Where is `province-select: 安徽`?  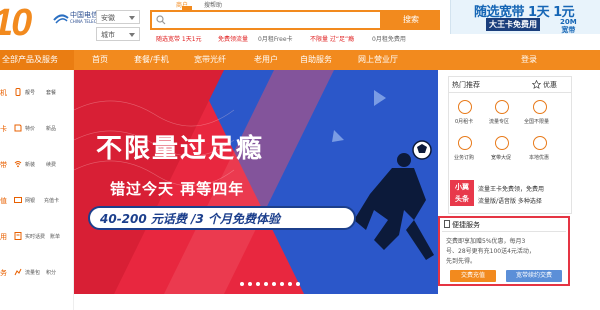
province-select: 安徽 is located at coordinates (118, 17).